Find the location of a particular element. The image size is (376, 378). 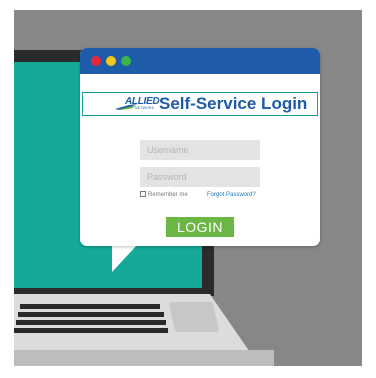

forgot-password-link: Forgot Password? is located at coordinates (231, 195).